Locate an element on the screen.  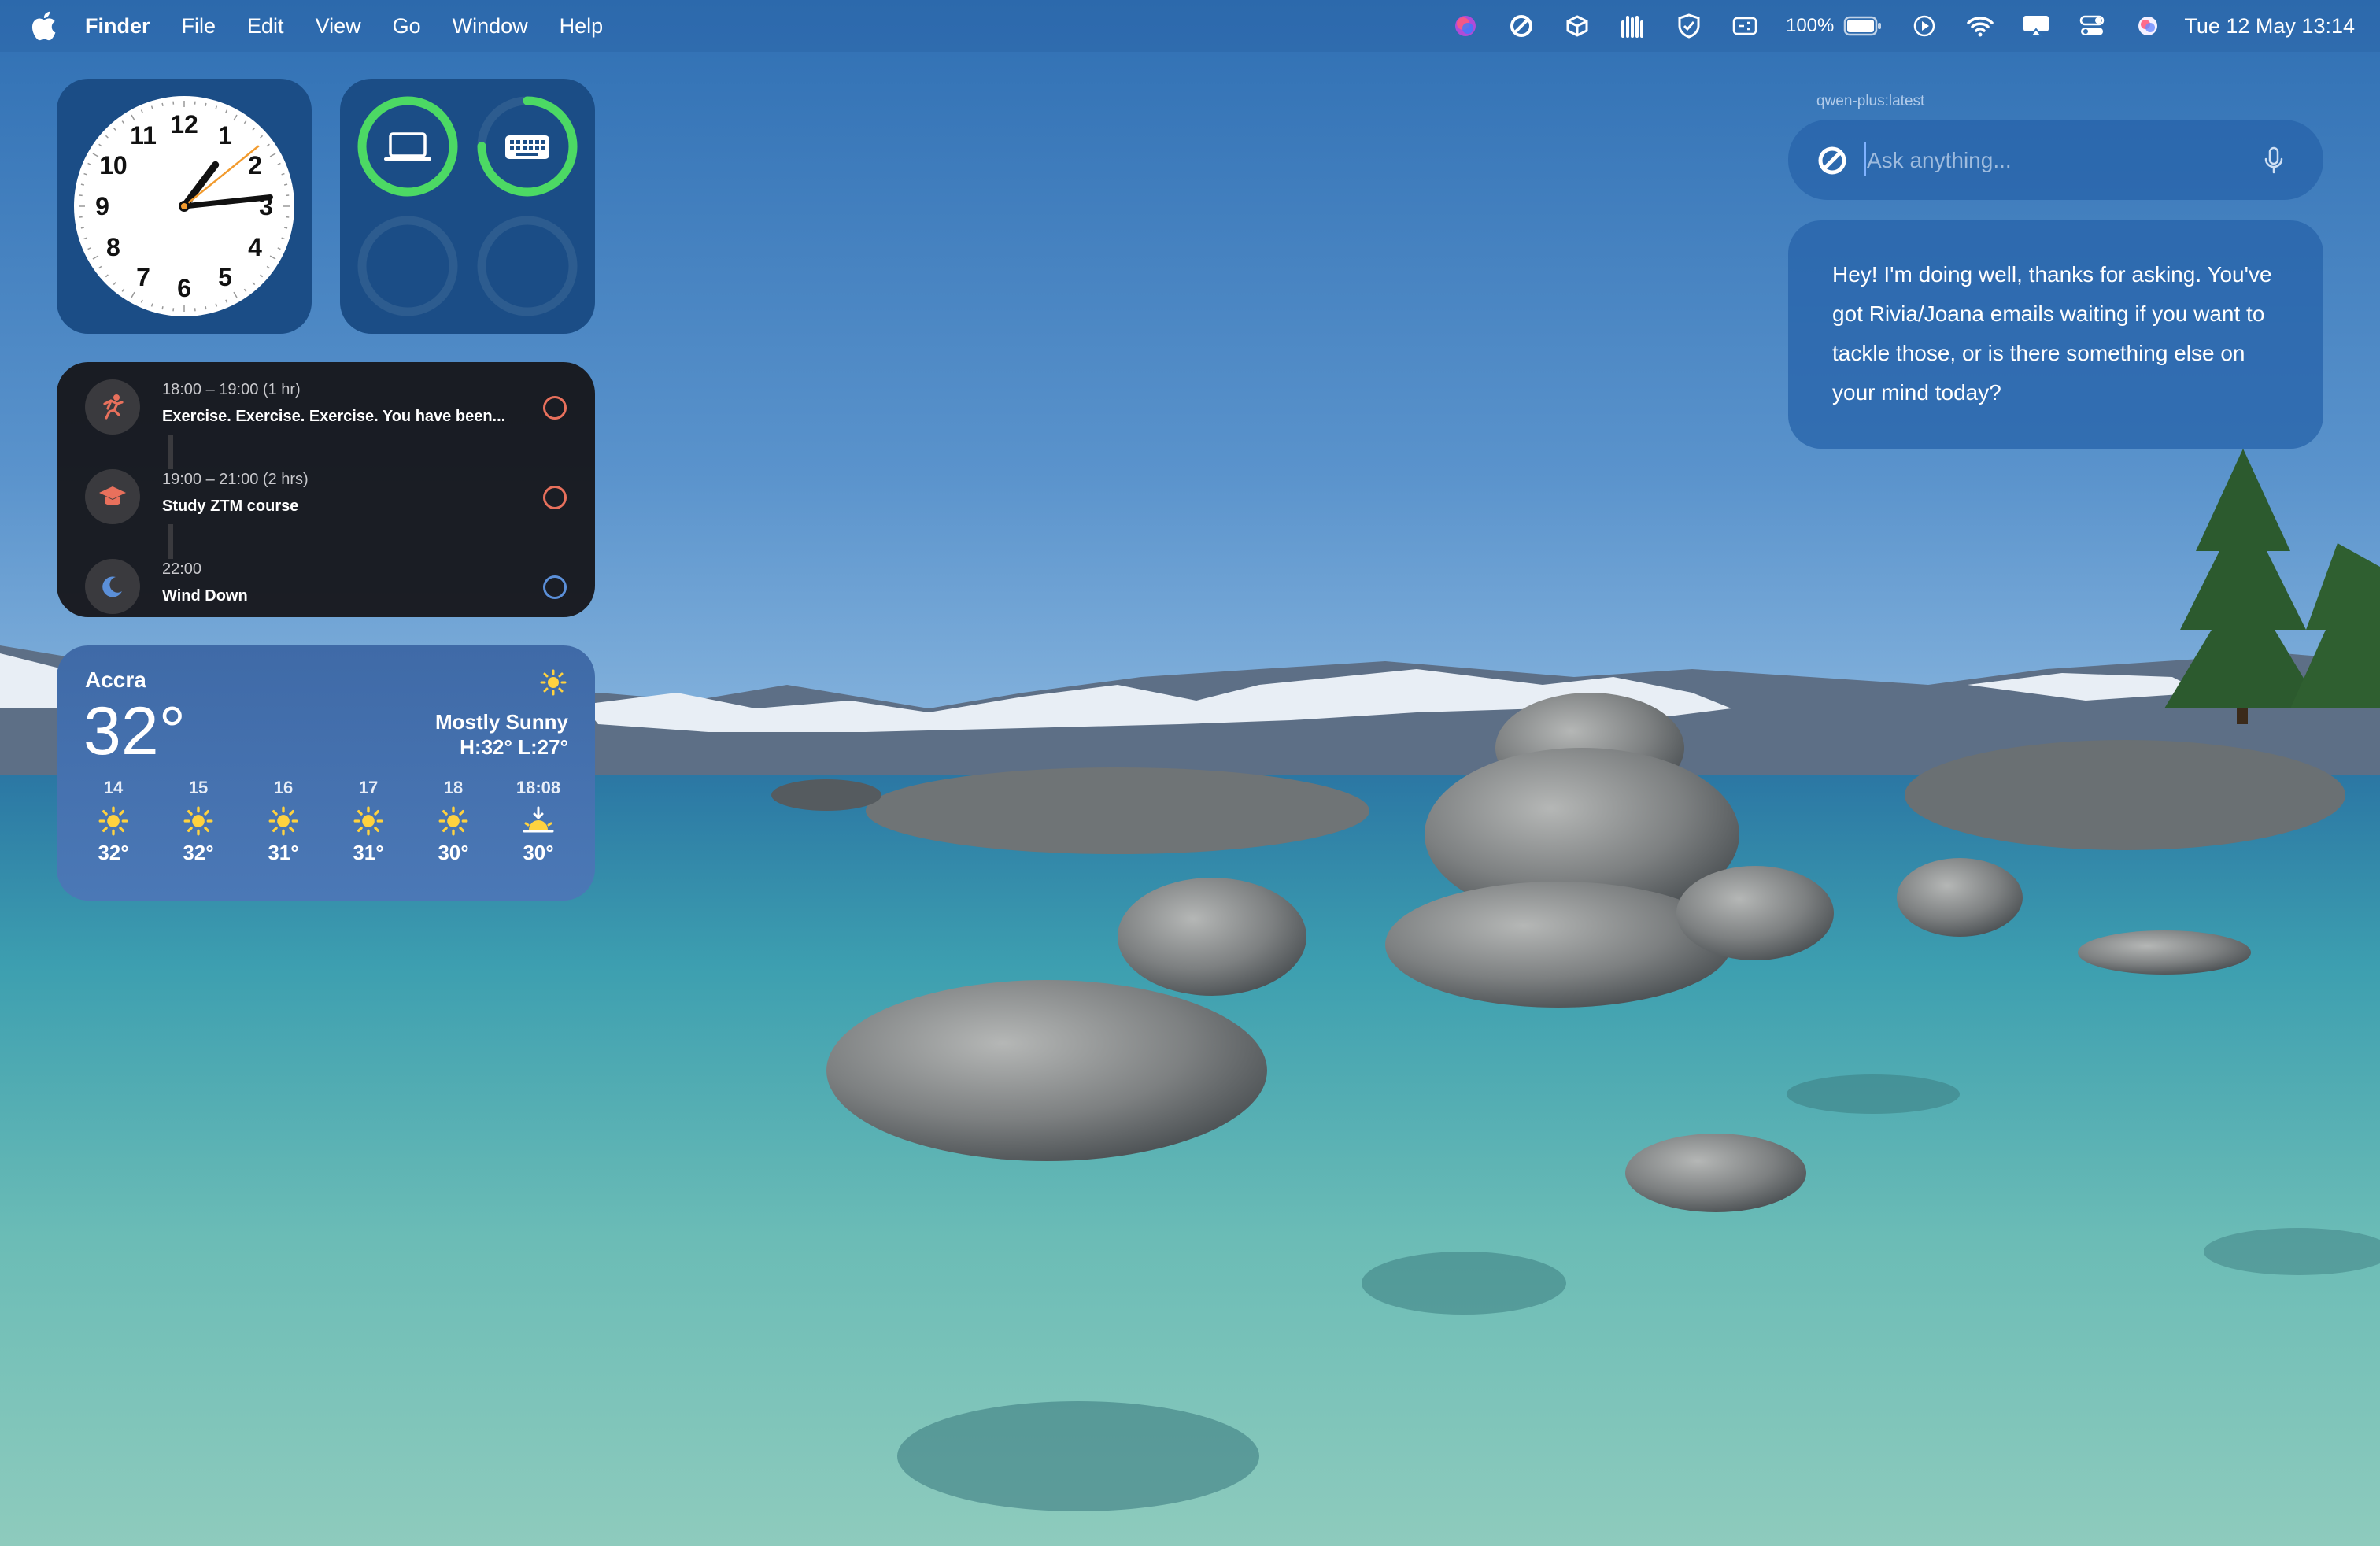
keyboard-icon is located at coordinates (527, 147).